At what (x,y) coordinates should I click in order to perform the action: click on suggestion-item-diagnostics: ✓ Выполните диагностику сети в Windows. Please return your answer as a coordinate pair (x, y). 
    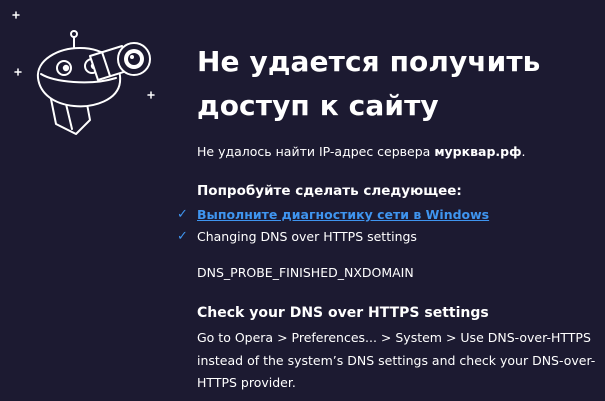
    Looking at the image, I should click on (333, 215).